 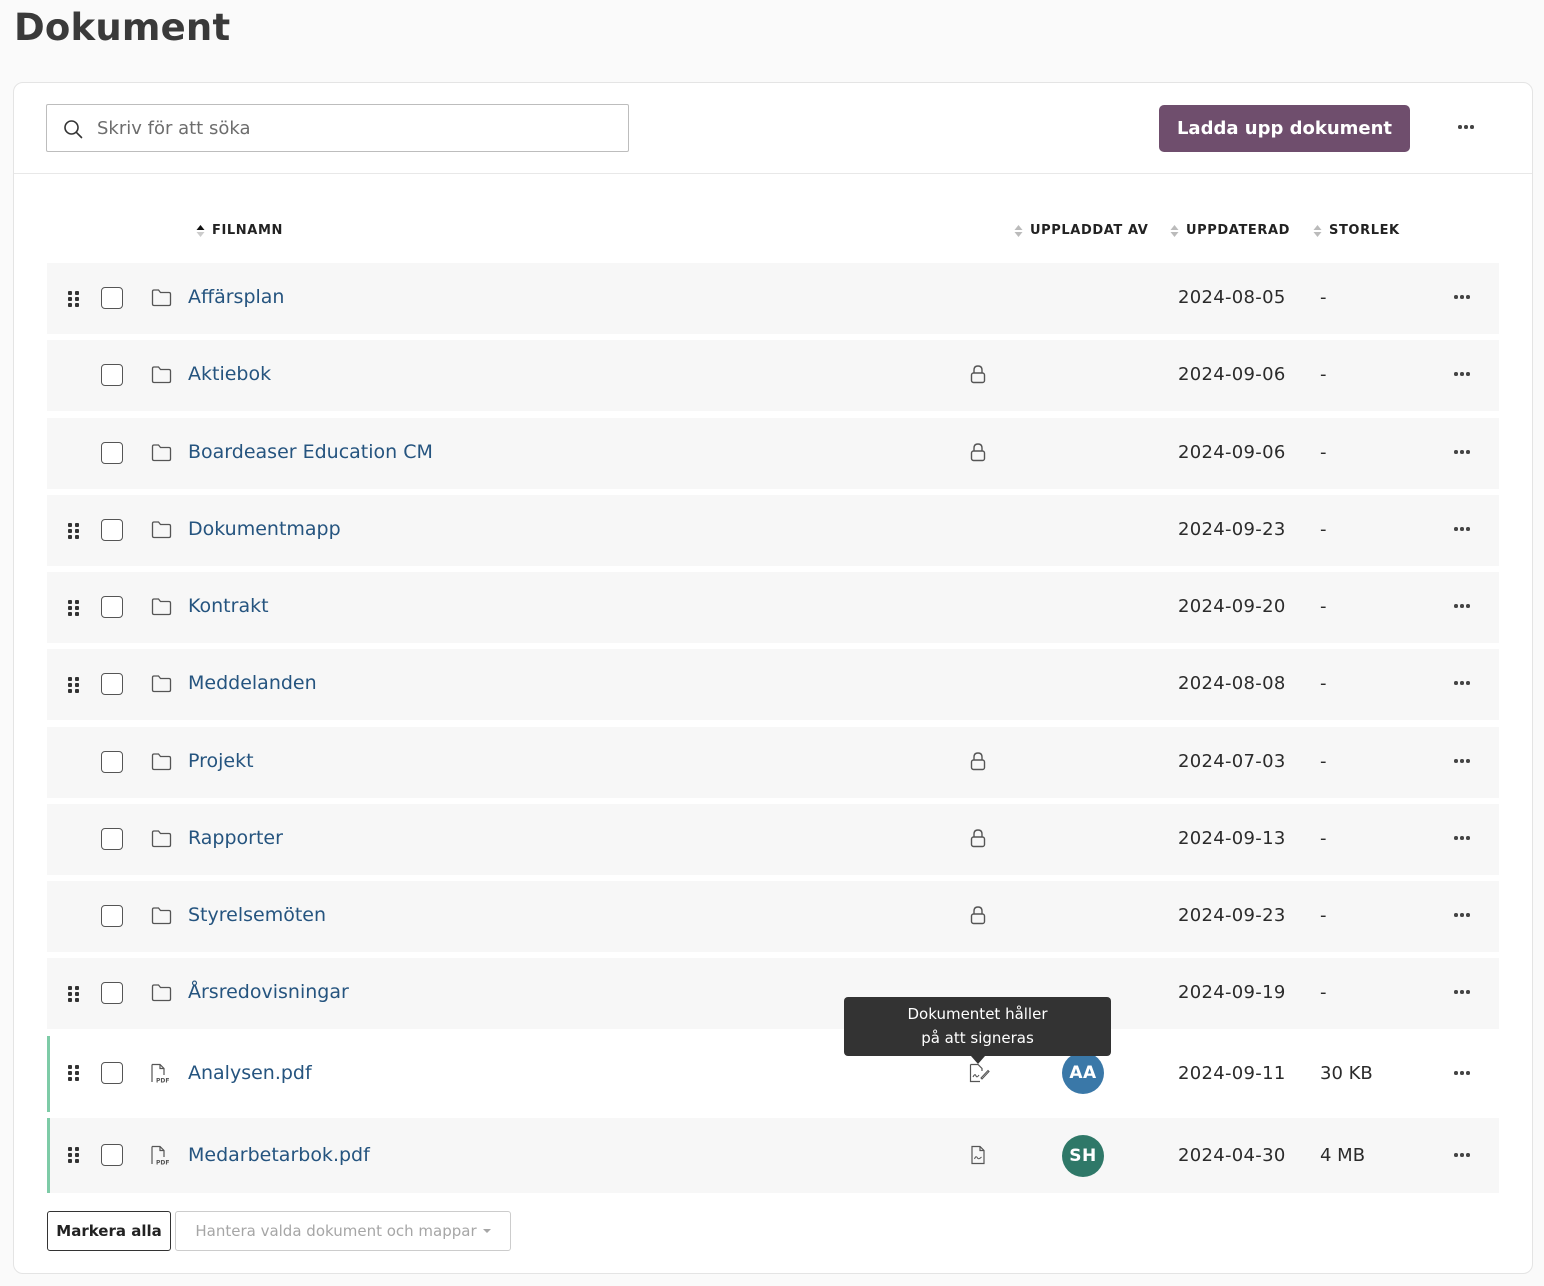 I want to click on updated-date: 2024-09-11, so click(x=1232, y=1073).